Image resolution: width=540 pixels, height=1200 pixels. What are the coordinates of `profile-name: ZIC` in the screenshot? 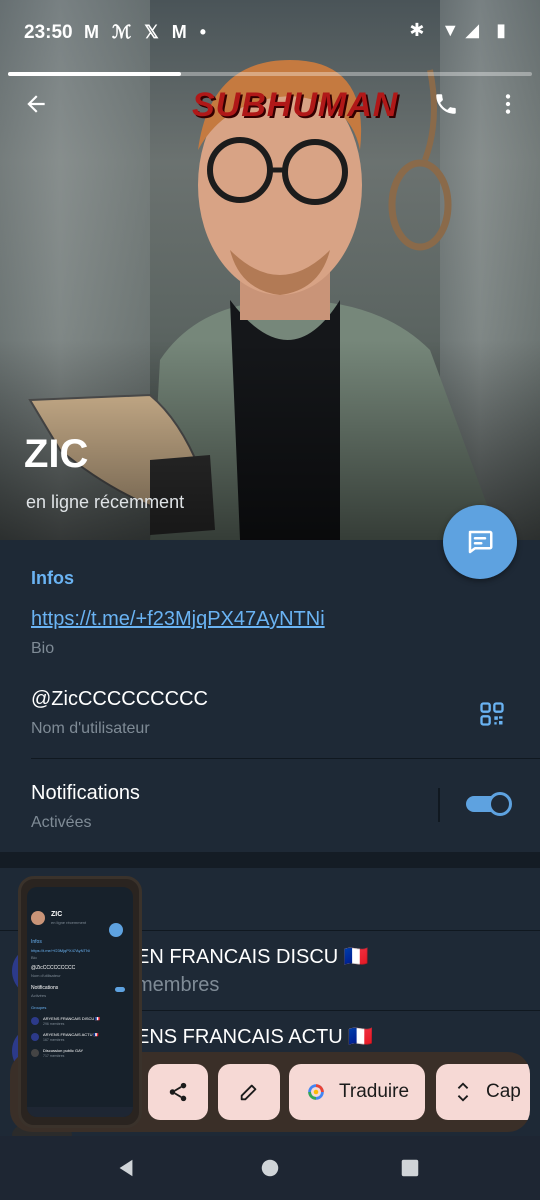 It's located at (56, 454).